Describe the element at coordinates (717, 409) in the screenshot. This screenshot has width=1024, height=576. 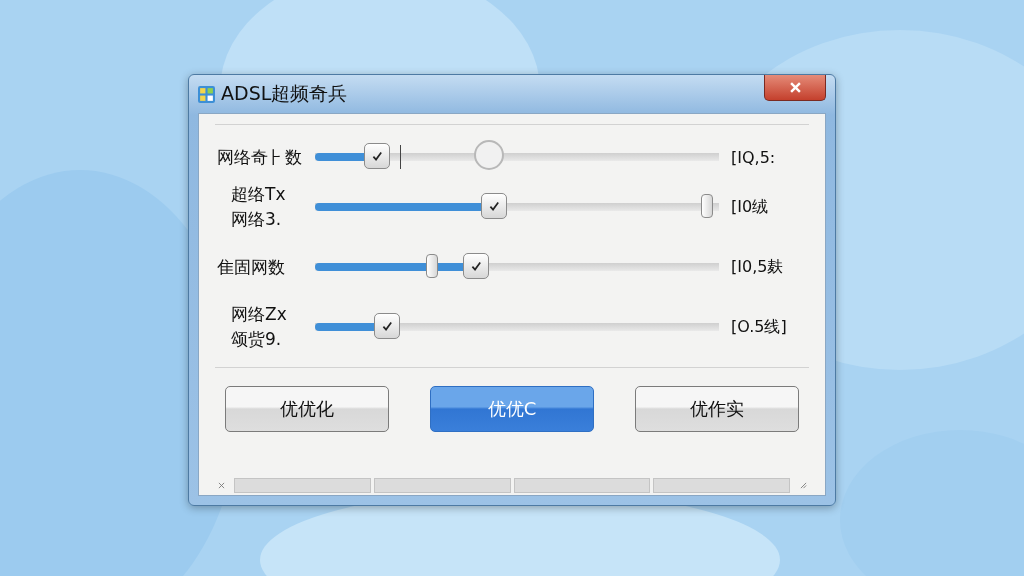
I see `action-button: 优作实` at that location.